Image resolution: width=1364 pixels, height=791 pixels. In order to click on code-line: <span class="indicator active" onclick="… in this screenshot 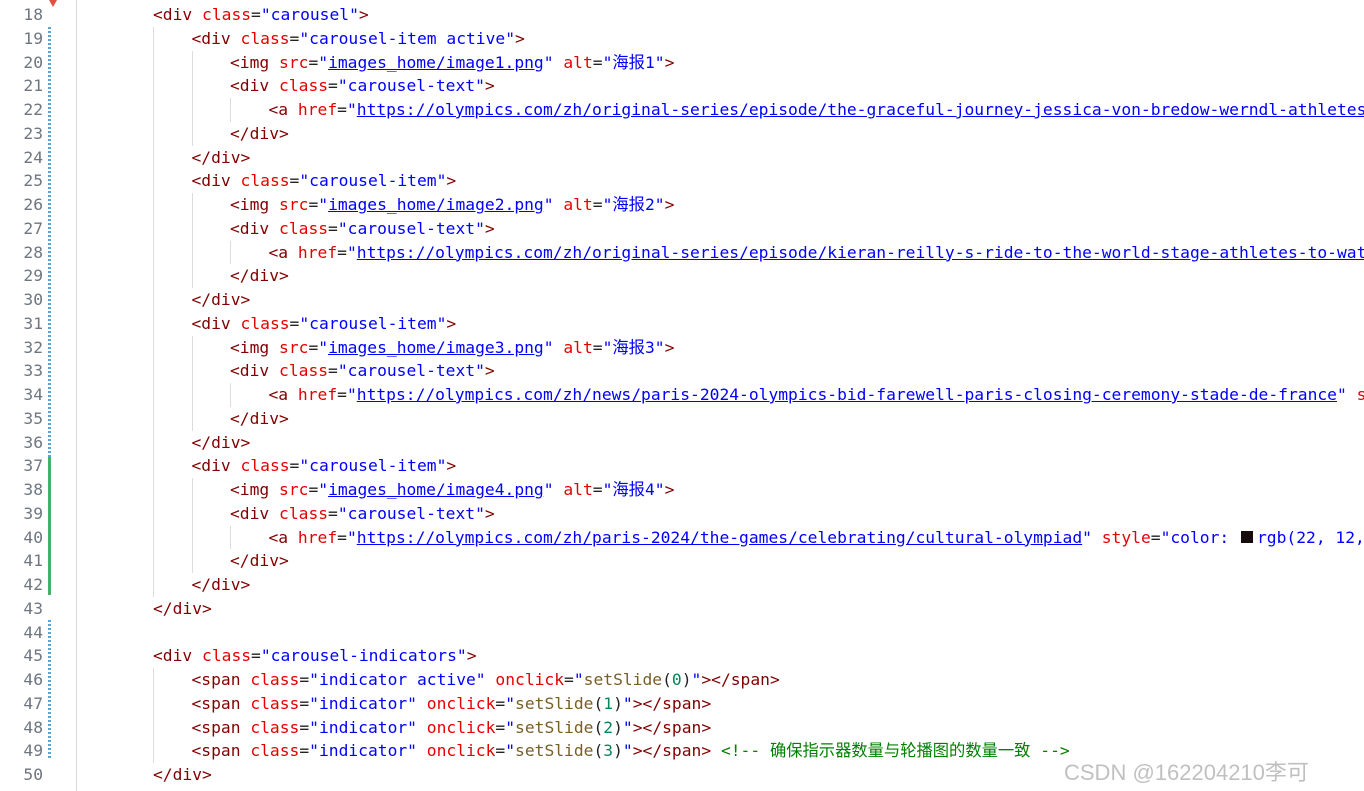, I will do `click(486, 680)`.